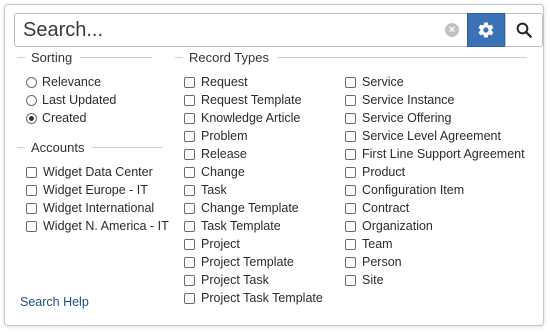  I want to click on record-type-label: Configuration Item, so click(413, 190).